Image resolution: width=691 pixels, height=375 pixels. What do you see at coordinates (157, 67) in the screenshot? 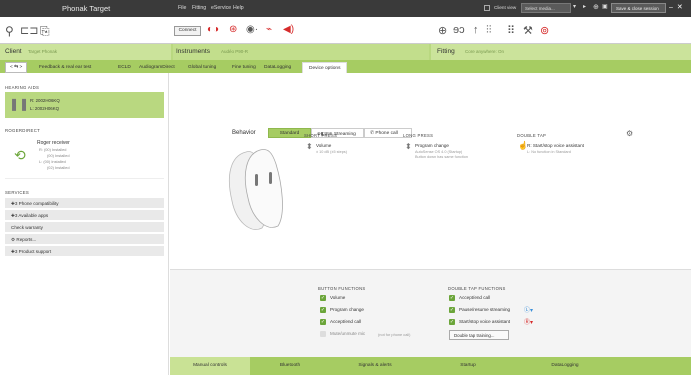
I see `tab-audiogramdirect: AudiogramDirect` at bounding box center [157, 67].